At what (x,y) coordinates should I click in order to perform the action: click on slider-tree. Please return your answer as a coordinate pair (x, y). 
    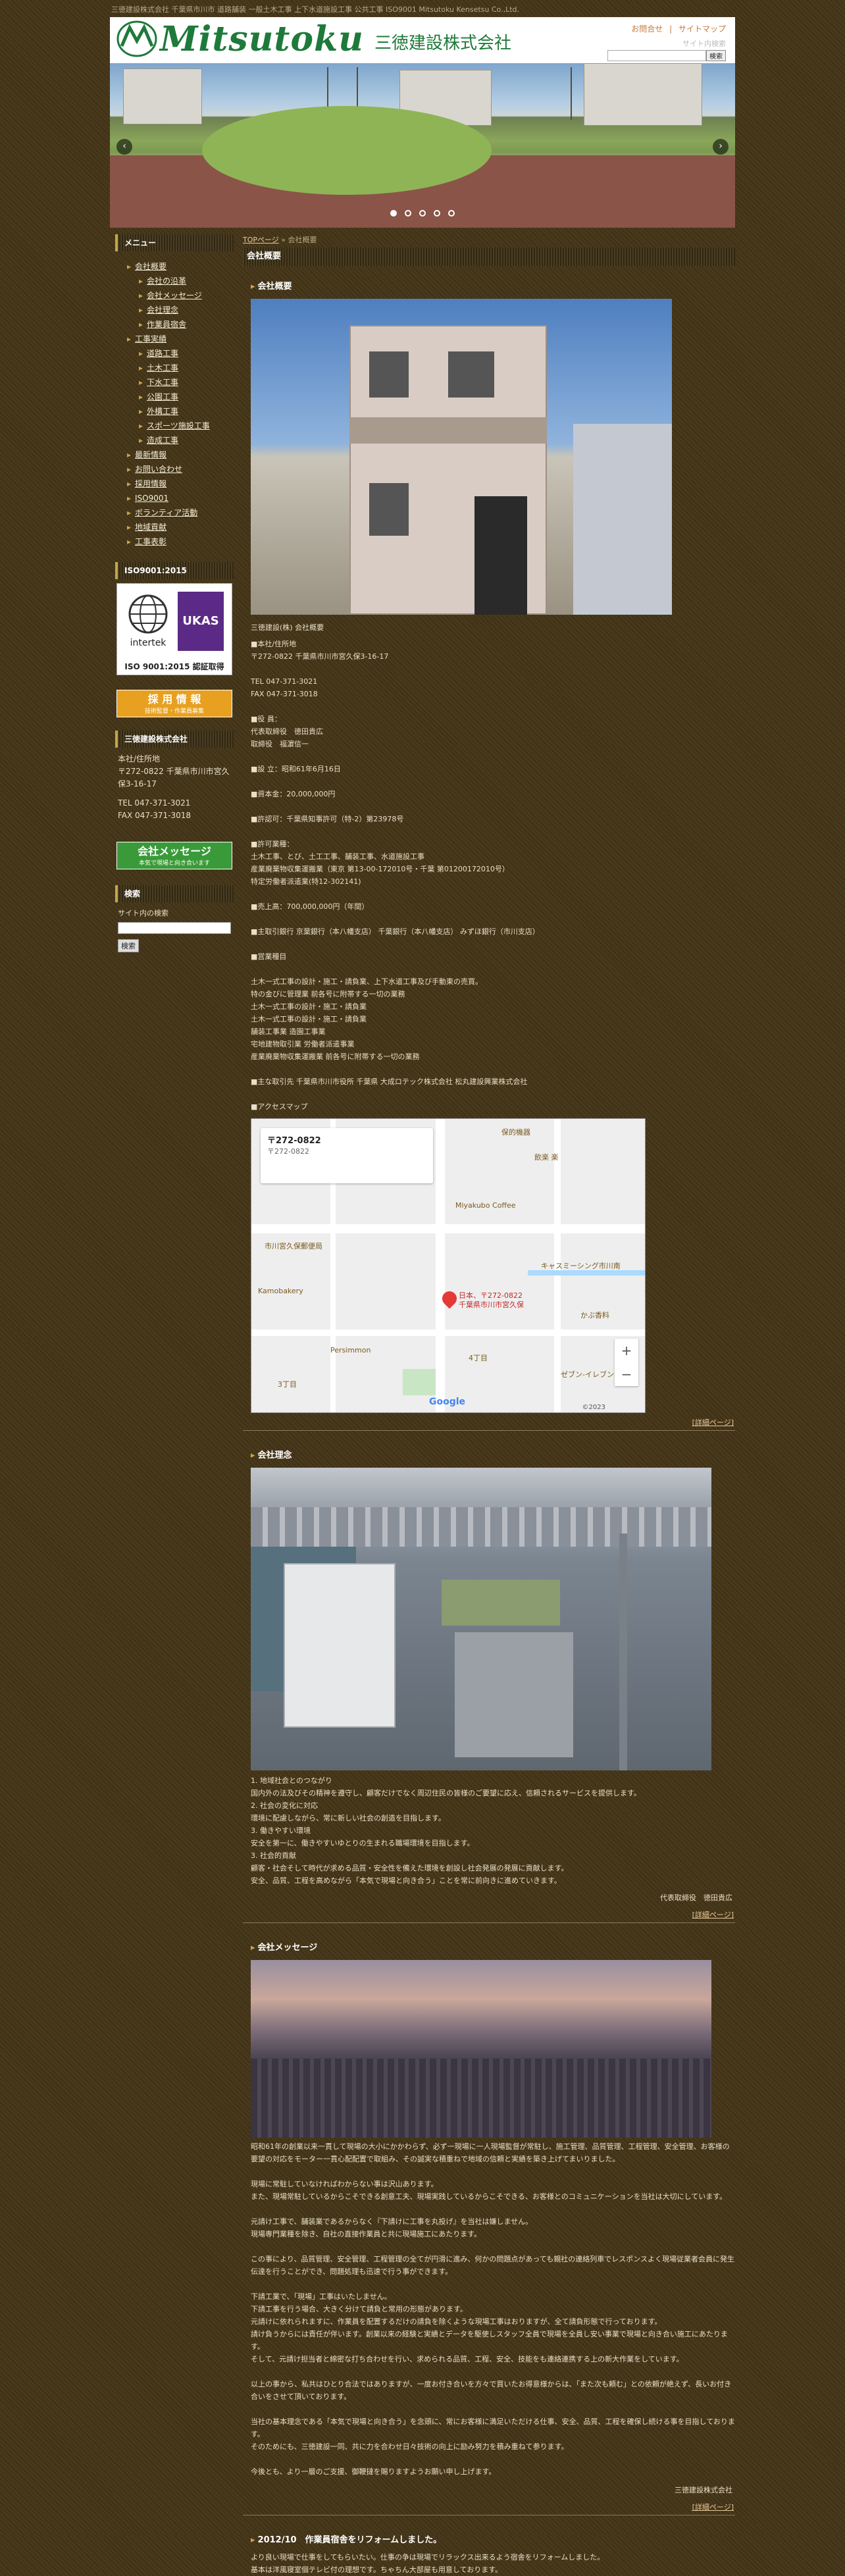
    Looking at the image, I should click on (571, 93).